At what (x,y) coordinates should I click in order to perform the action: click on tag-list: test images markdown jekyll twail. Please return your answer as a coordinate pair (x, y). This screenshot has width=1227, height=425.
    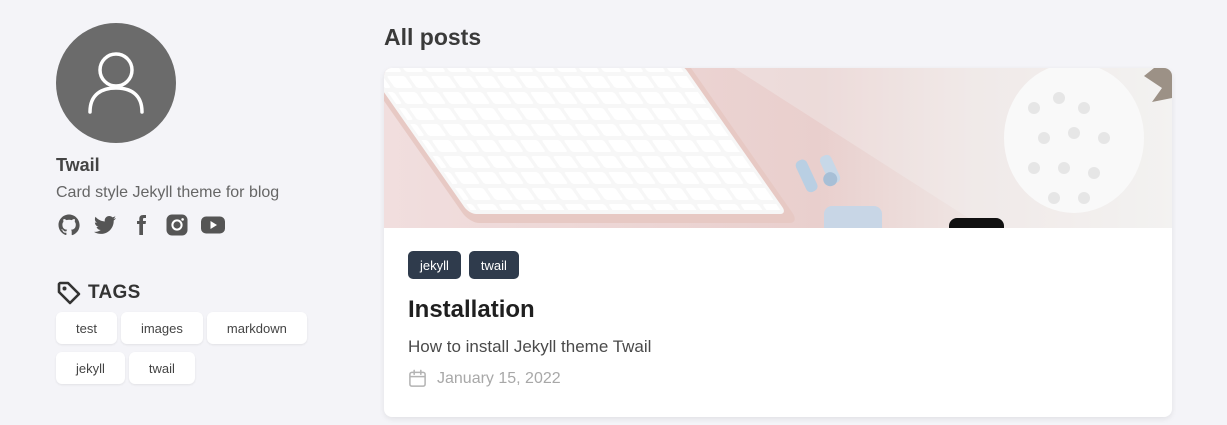
    Looking at the image, I should click on (191, 348).